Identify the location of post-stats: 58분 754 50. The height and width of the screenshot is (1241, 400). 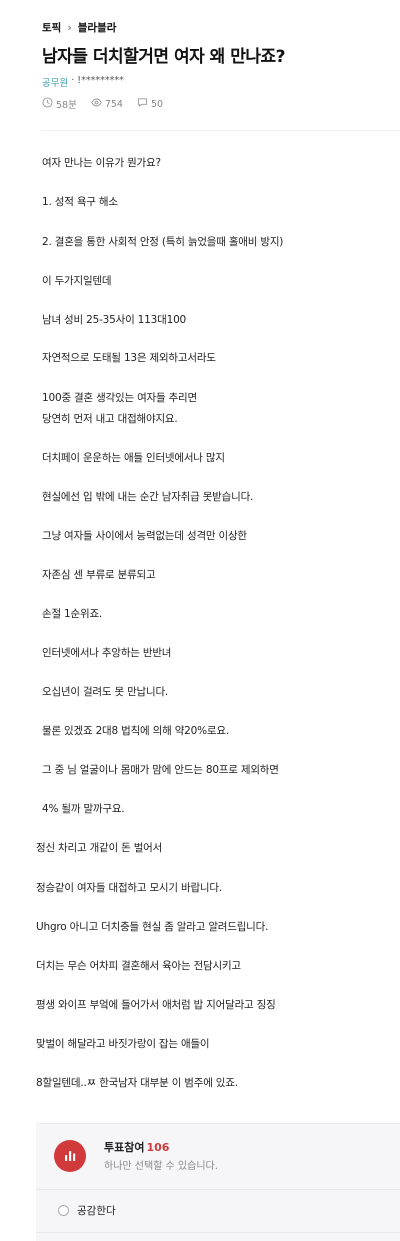
(102, 104).